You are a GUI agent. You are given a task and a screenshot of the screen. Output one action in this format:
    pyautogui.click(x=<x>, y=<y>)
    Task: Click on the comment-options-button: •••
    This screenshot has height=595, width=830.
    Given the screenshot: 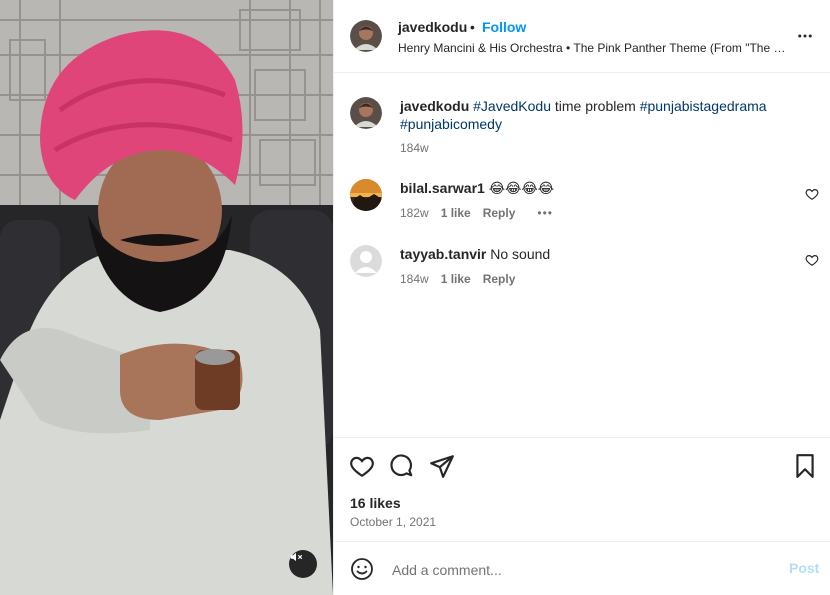 What is the action you would take?
    pyautogui.click(x=545, y=213)
    